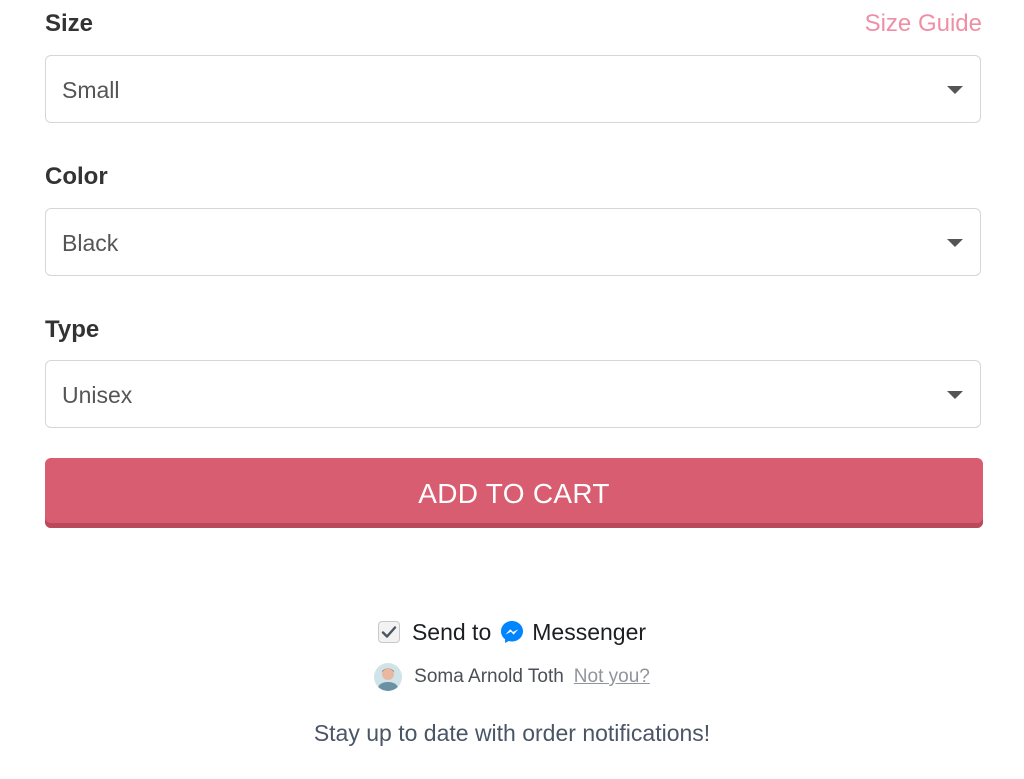  What do you see at coordinates (76, 176) in the screenshot?
I see `color-label: Color` at bounding box center [76, 176].